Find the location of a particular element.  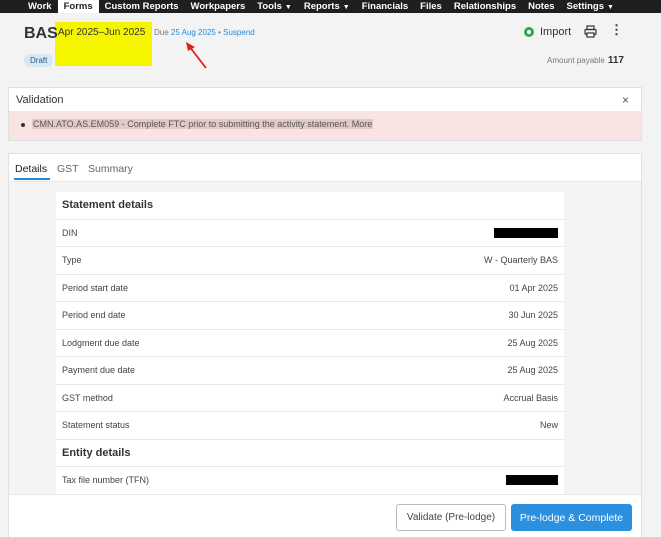

nav-item-work: Work is located at coordinates (40, 6).